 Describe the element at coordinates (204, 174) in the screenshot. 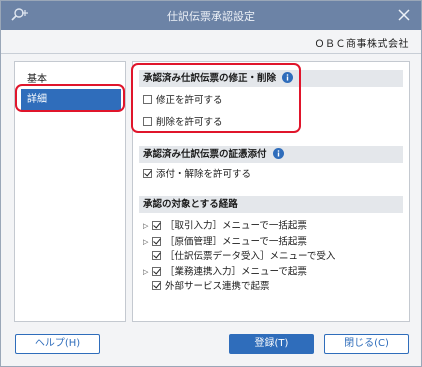

I see `checkbox-label: 添付・解除を許可する` at that location.